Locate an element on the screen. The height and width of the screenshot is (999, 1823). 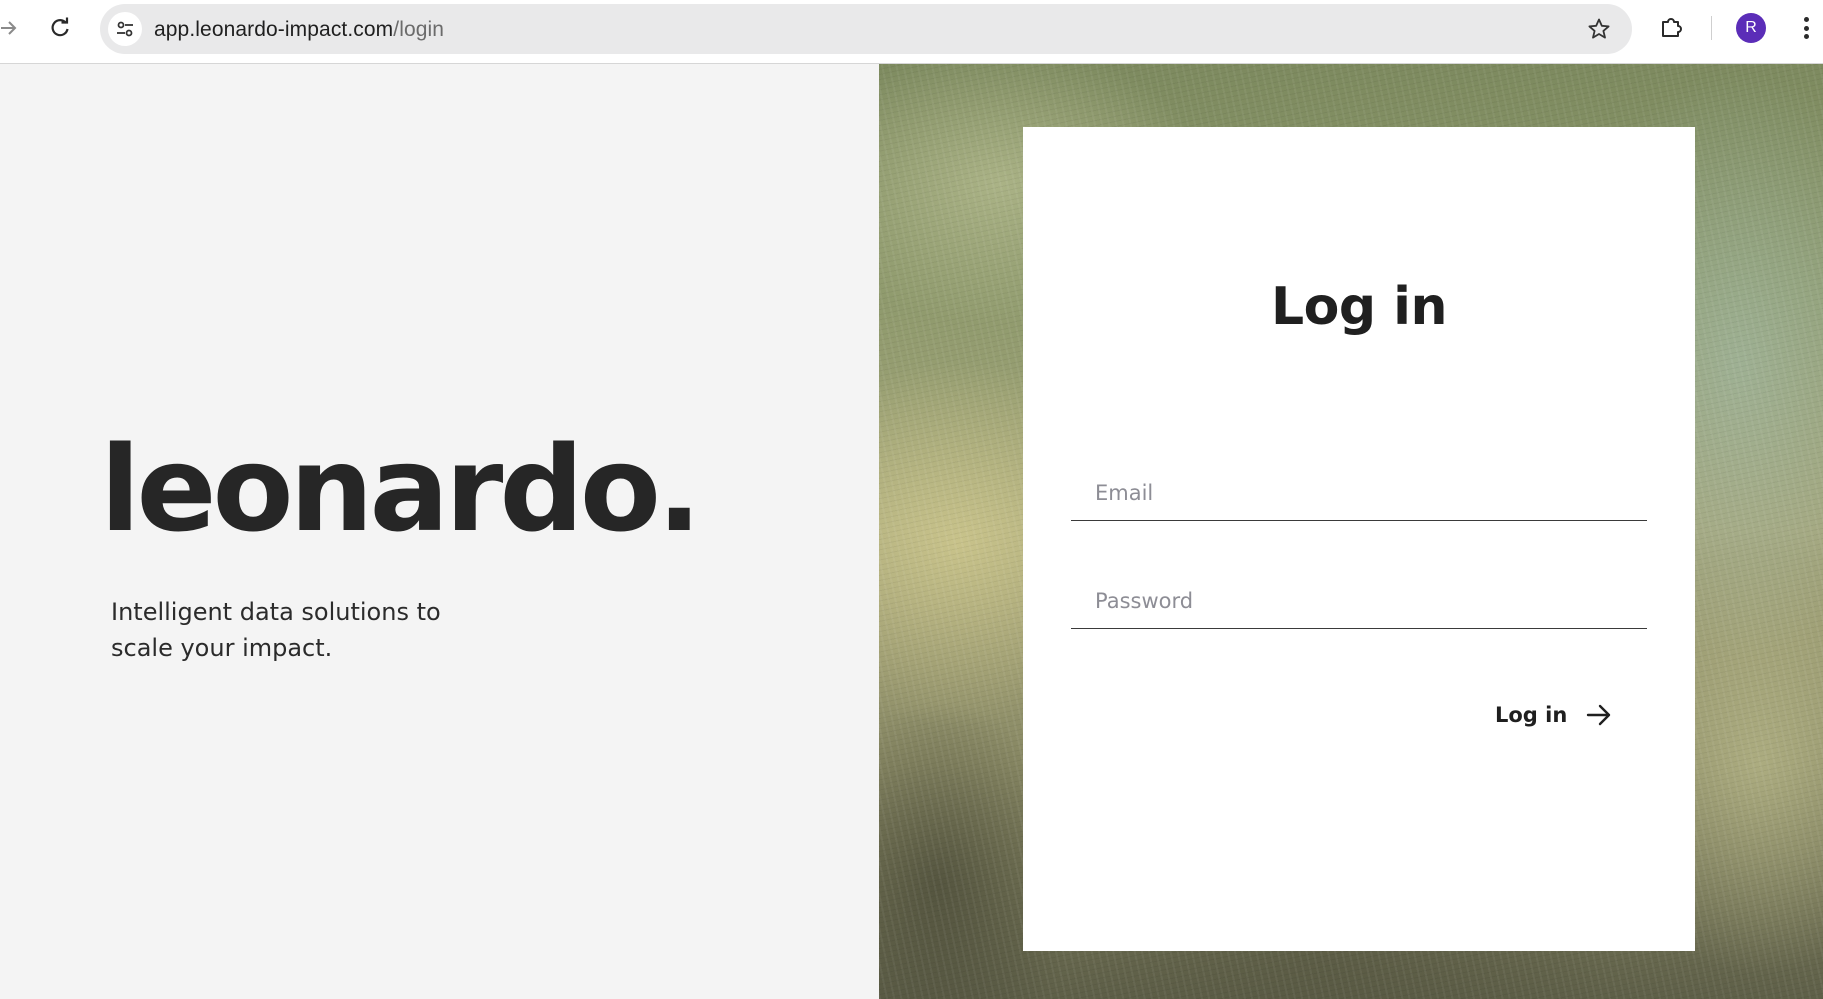
address-bar: app.leonardo-impact.com/login is located at coordinates (866, 29).